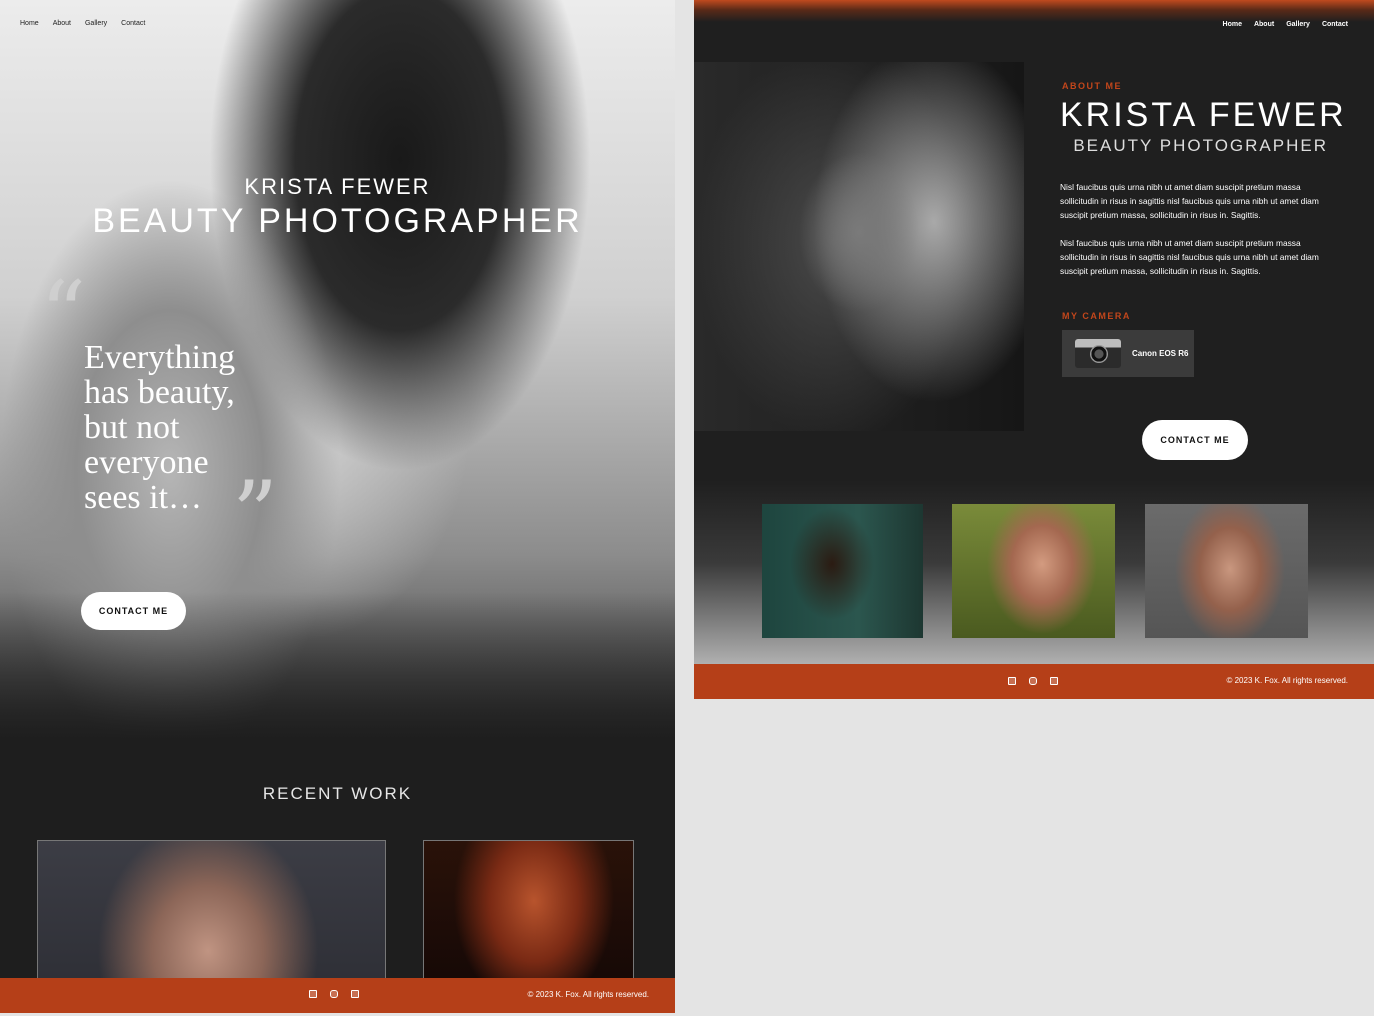 The width and height of the screenshot is (1374, 1016). I want to click on camera-name: Canon EOS R6, so click(1160, 353).